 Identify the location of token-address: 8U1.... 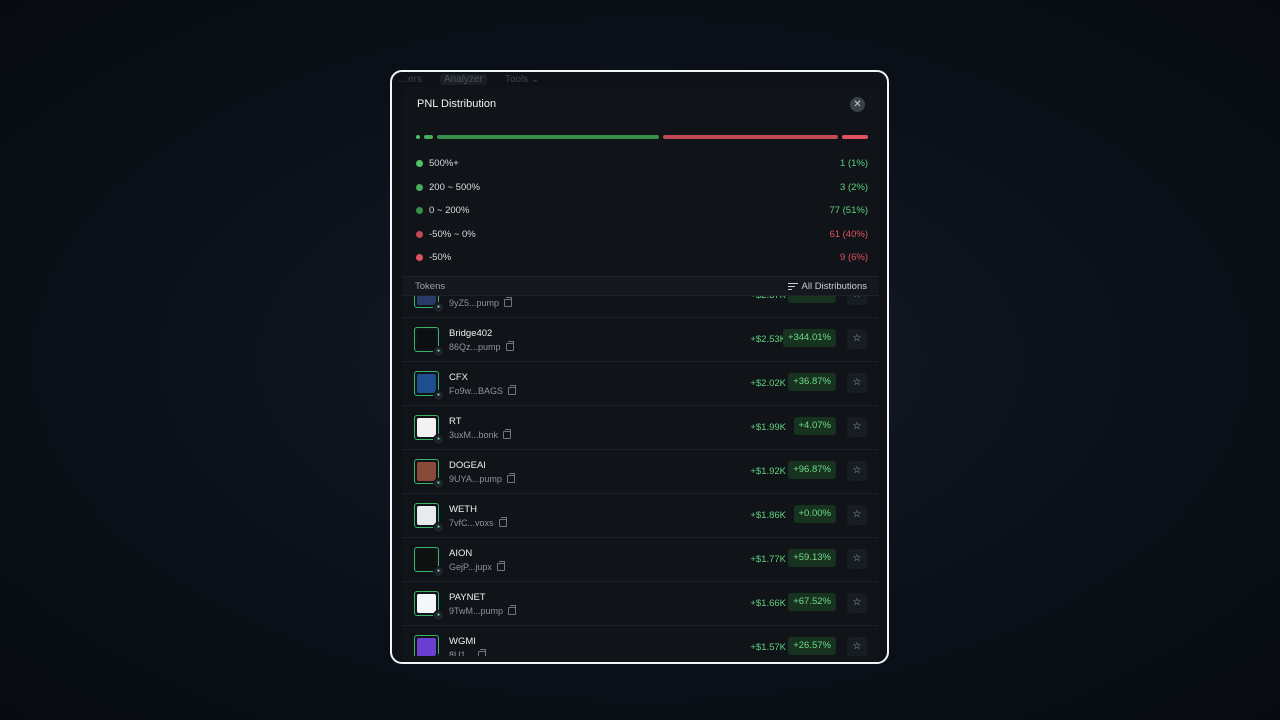
(468, 652).